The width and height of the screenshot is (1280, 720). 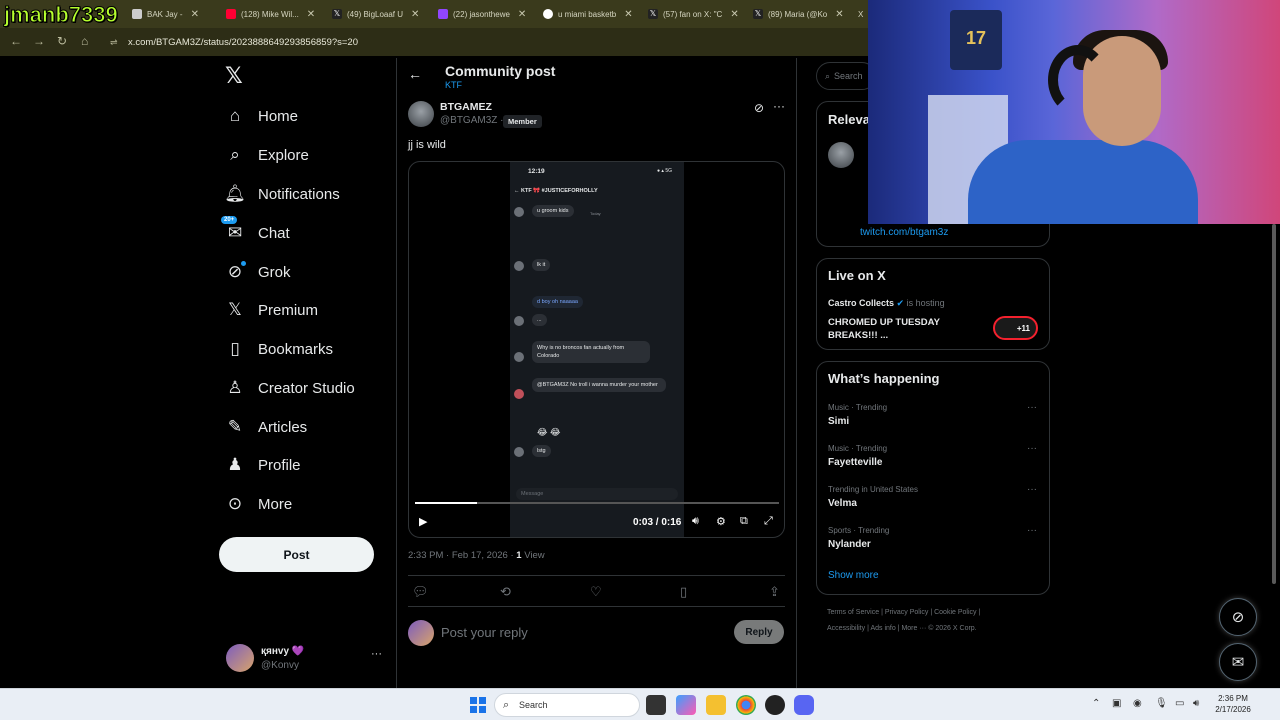 I want to click on browser-tab: BAK Jay - ✕, so click(x=175, y=14).